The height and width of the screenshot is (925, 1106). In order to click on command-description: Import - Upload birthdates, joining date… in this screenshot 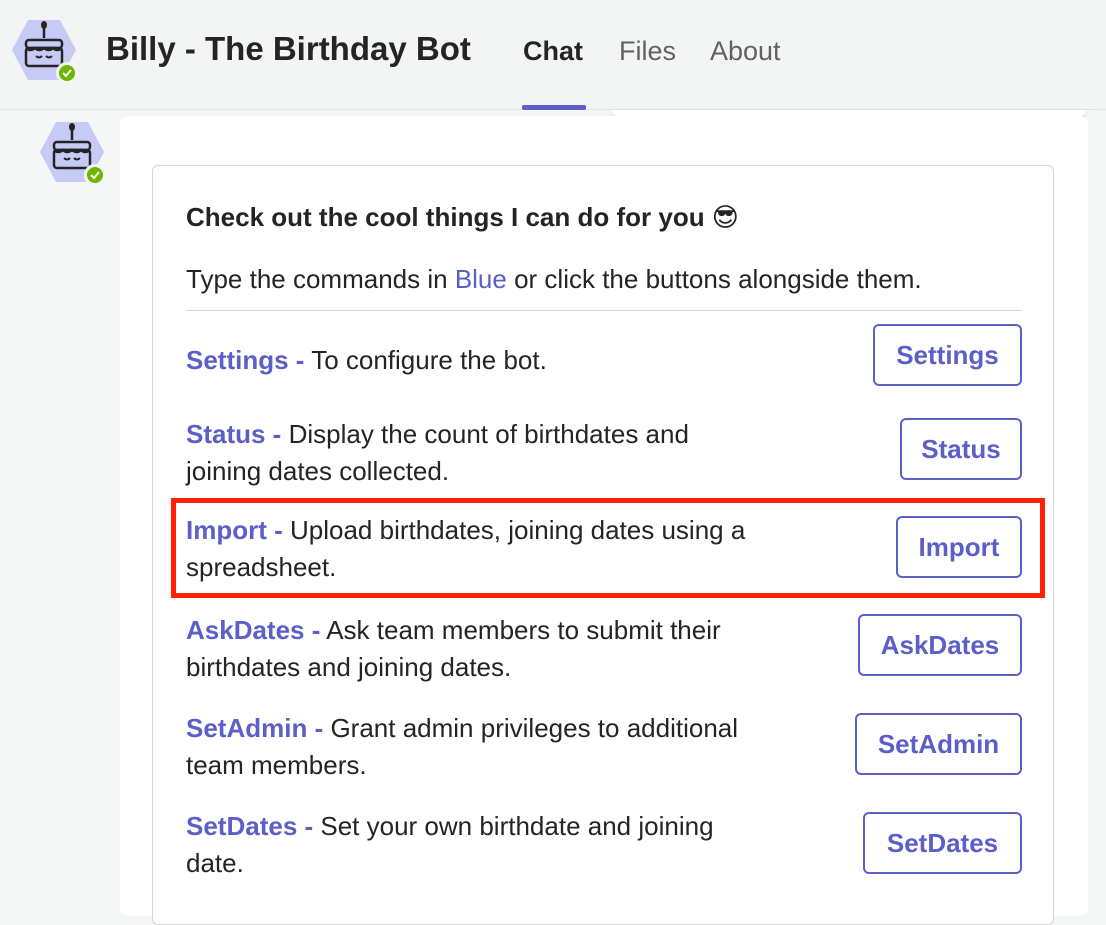, I will do `click(466, 549)`.